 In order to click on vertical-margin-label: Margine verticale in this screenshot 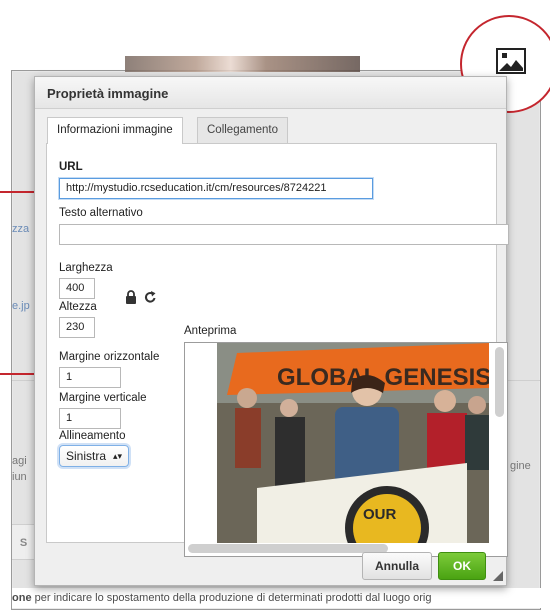, I will do `click(103, 398)`.